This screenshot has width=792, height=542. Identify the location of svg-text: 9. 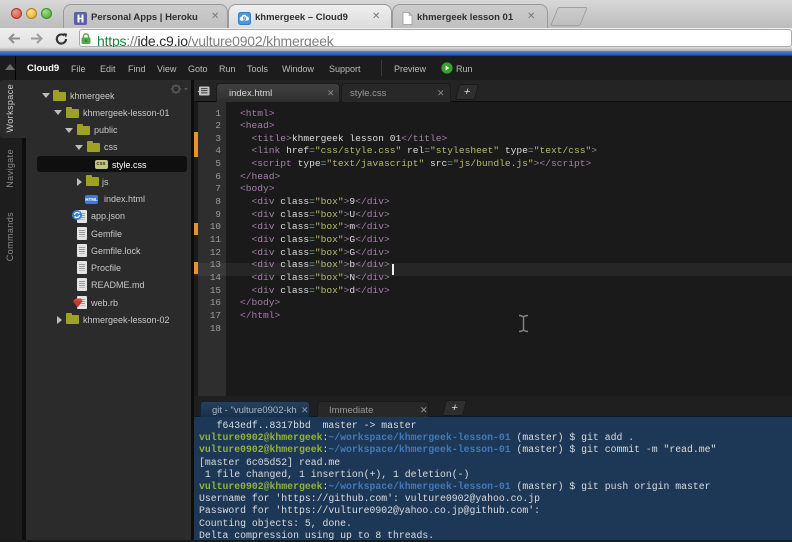
(244, 20).